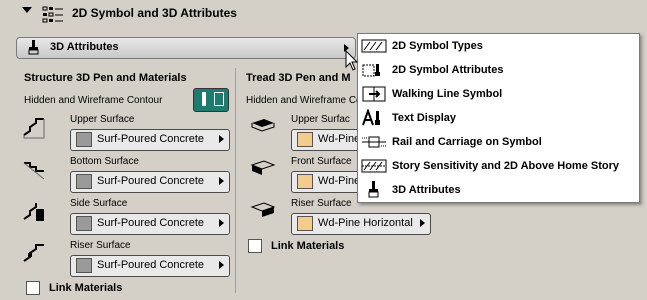  Describe the element at coordinates (93, 100) in the screenshot. I see `structure-contour-label: Hidden and Wireframe Contour` at that location.